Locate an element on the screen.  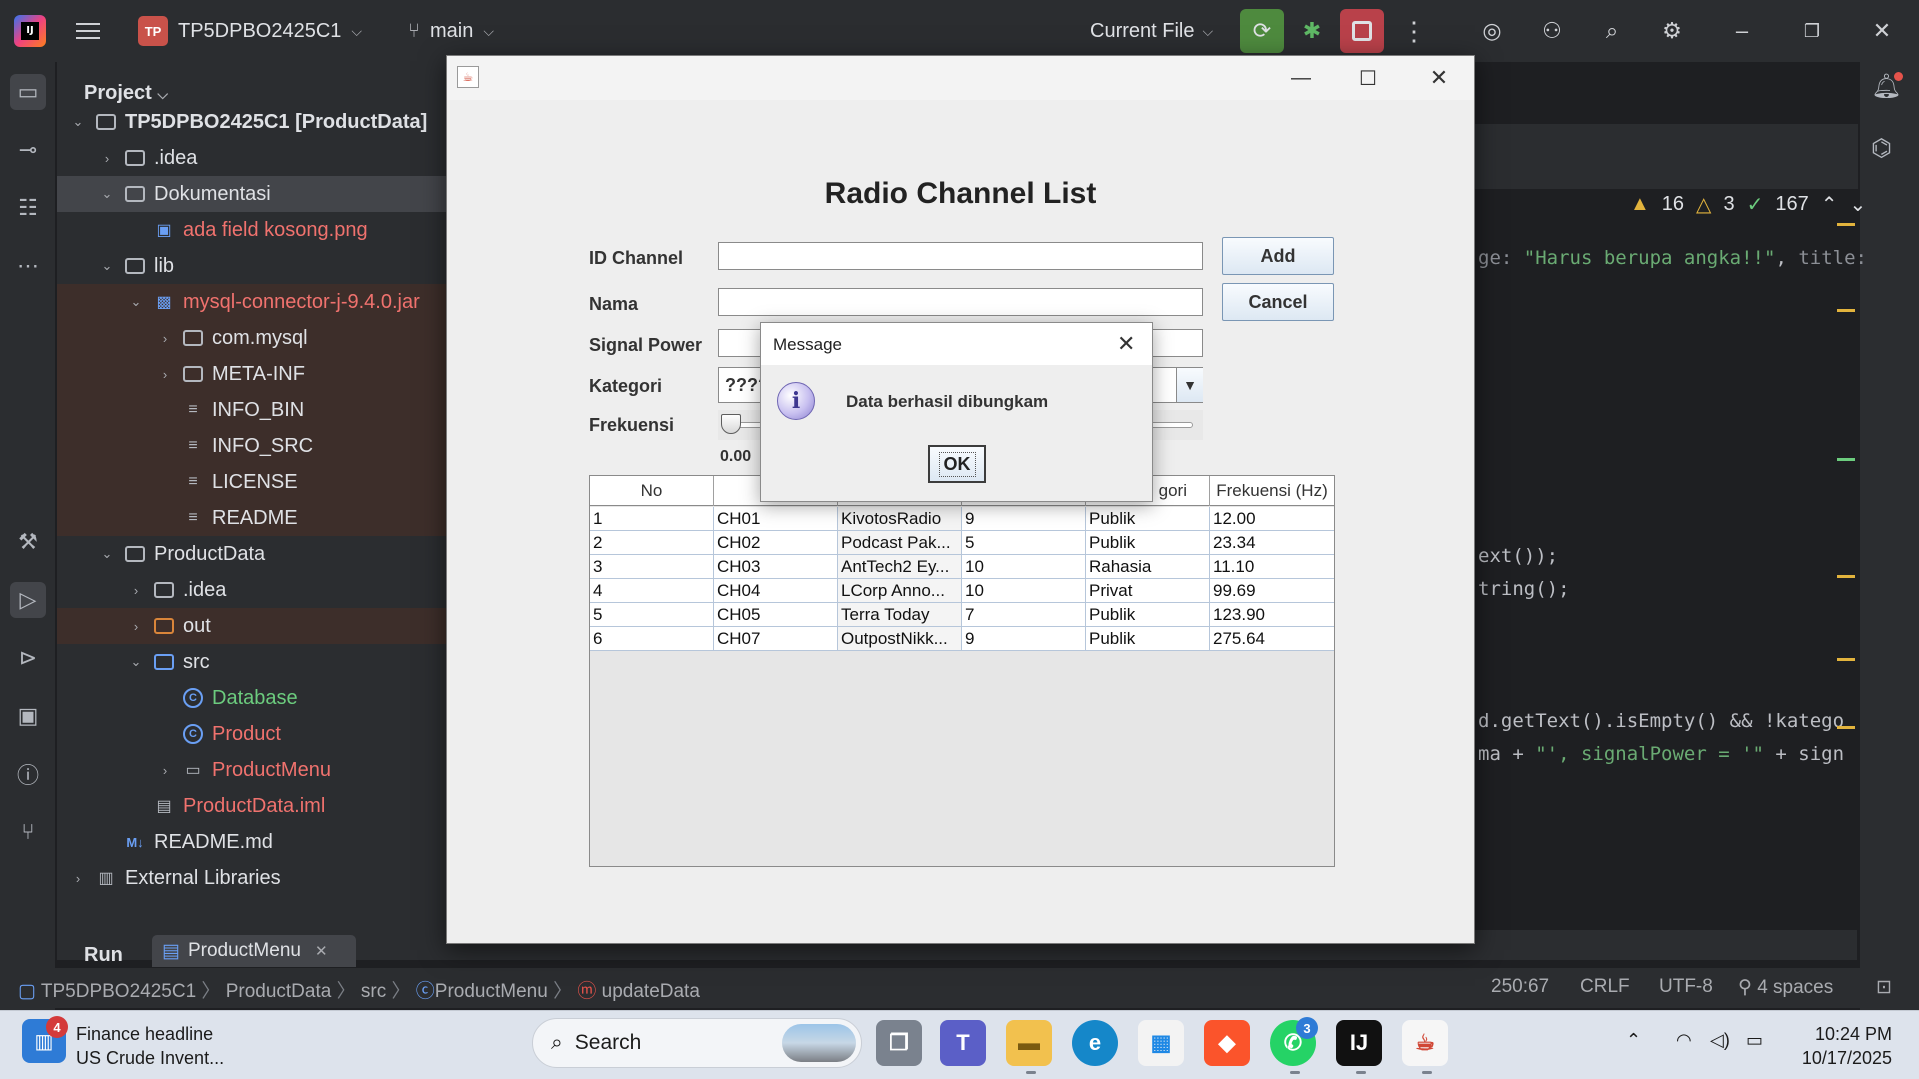
tree-item: ⌄ TP5DPBO2425C1 [ProductData] is located at coordinates (252, 122).